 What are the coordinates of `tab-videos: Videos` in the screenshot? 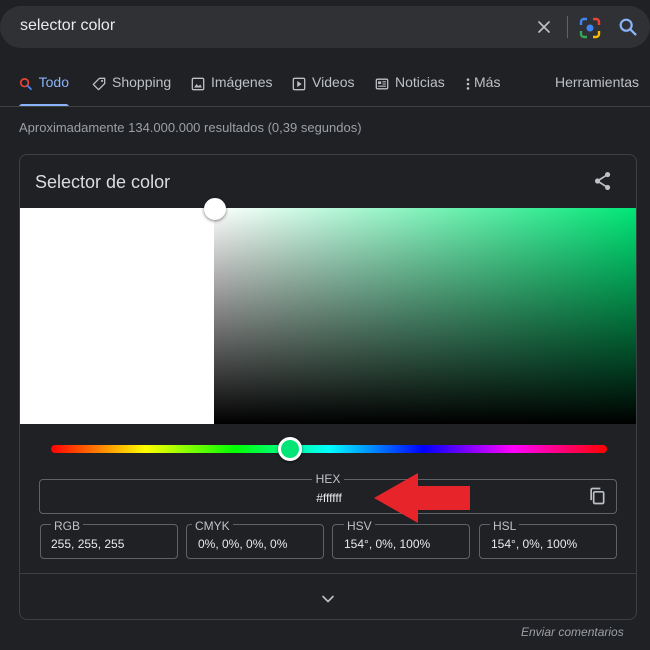 It's located at (323, 90).